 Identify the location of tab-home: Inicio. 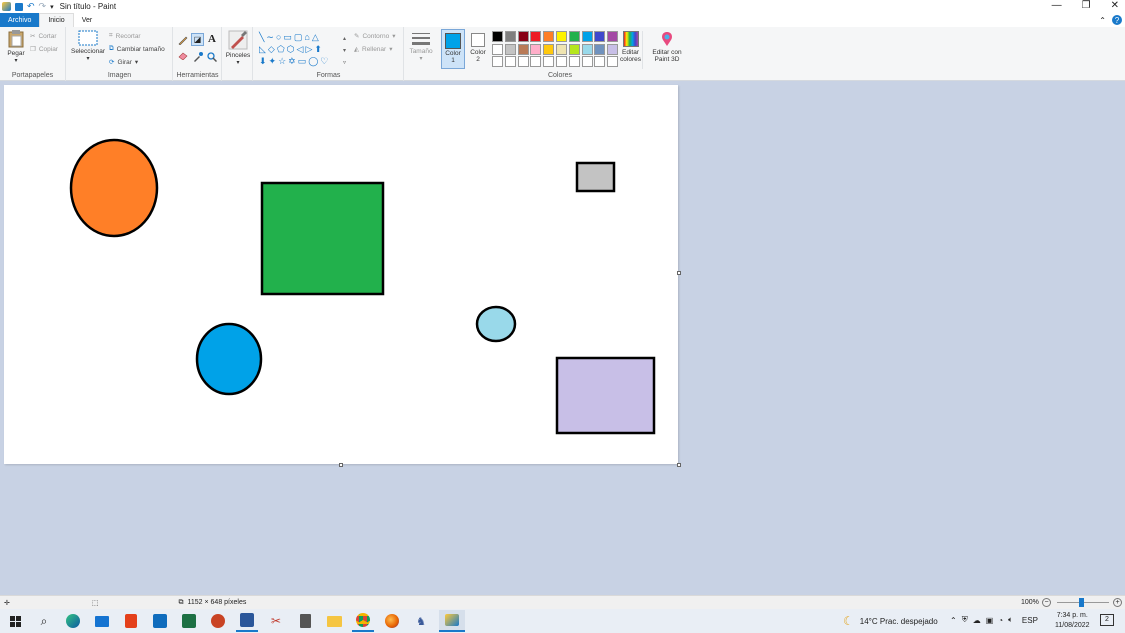
(56, 20).